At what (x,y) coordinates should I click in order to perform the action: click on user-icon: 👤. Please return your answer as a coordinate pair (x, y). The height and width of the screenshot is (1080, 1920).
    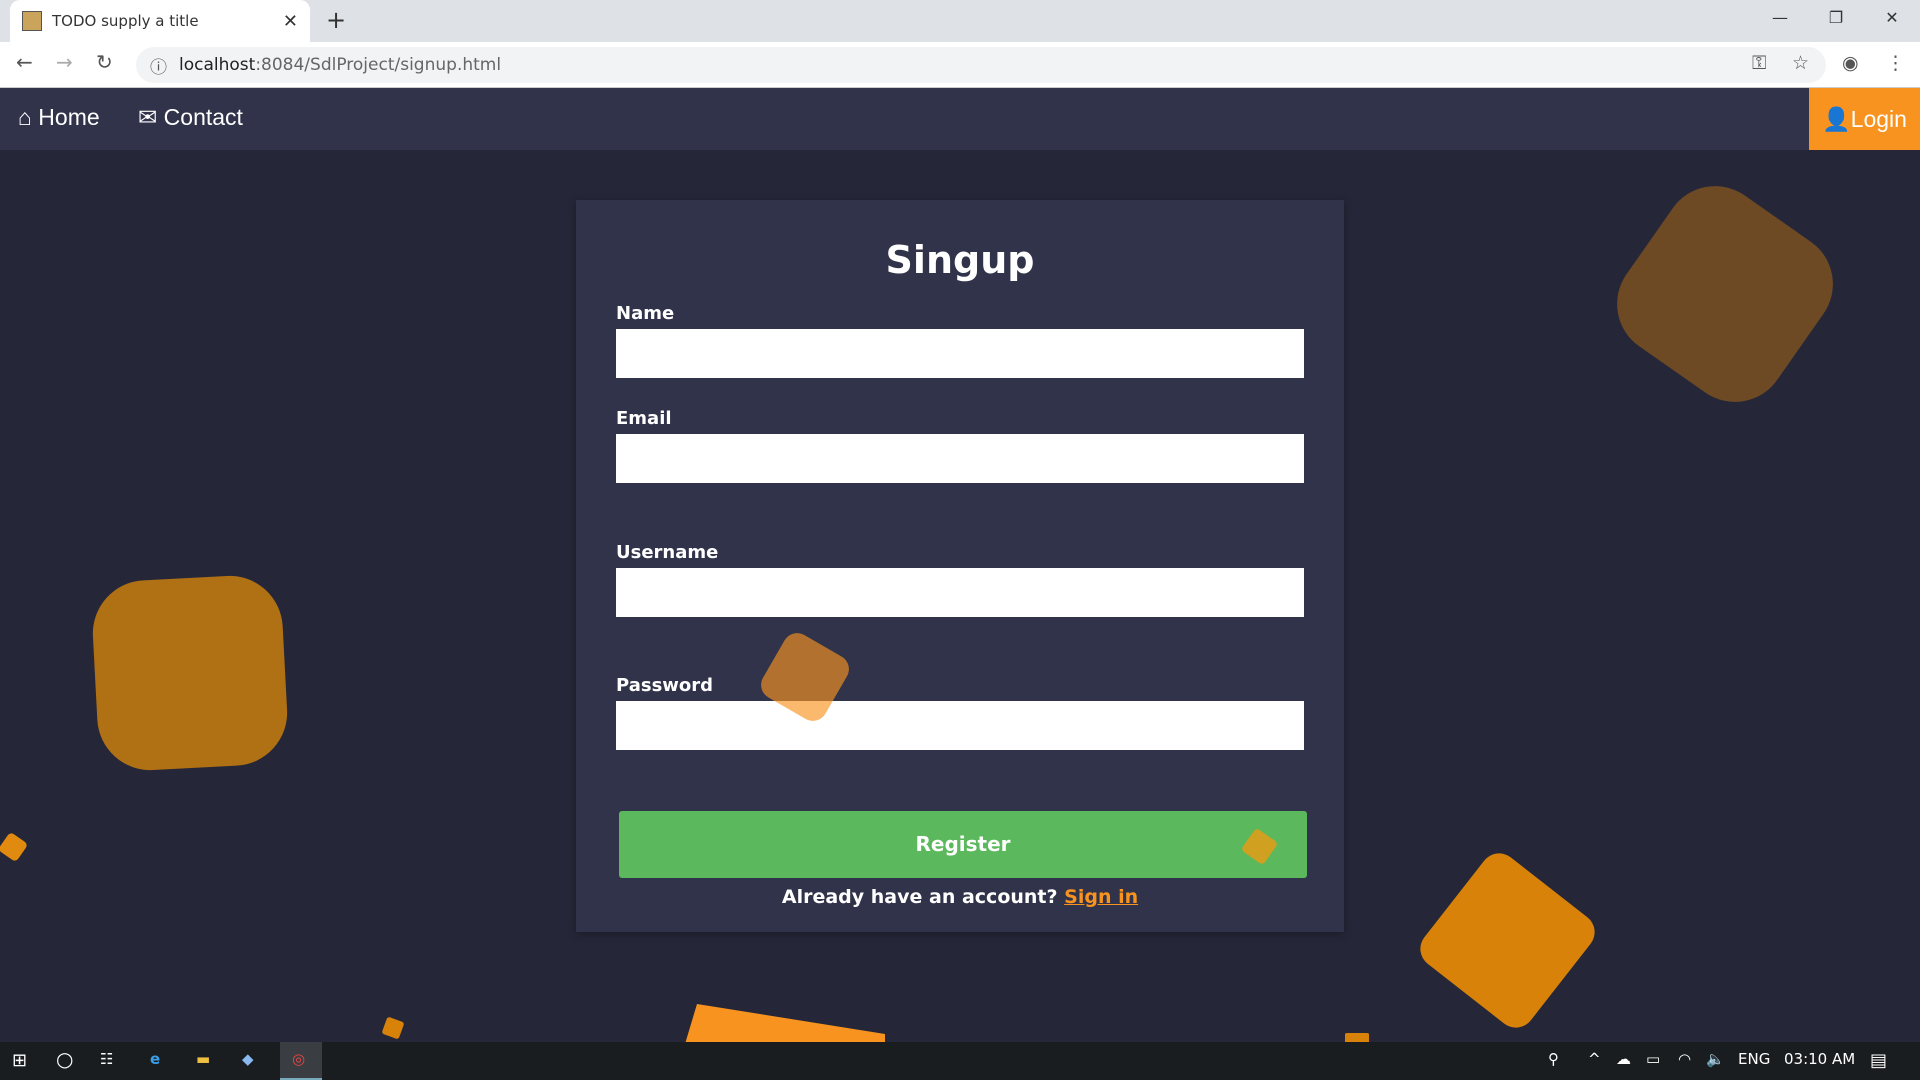
    Looking at the image, I should click on (1836, 119).